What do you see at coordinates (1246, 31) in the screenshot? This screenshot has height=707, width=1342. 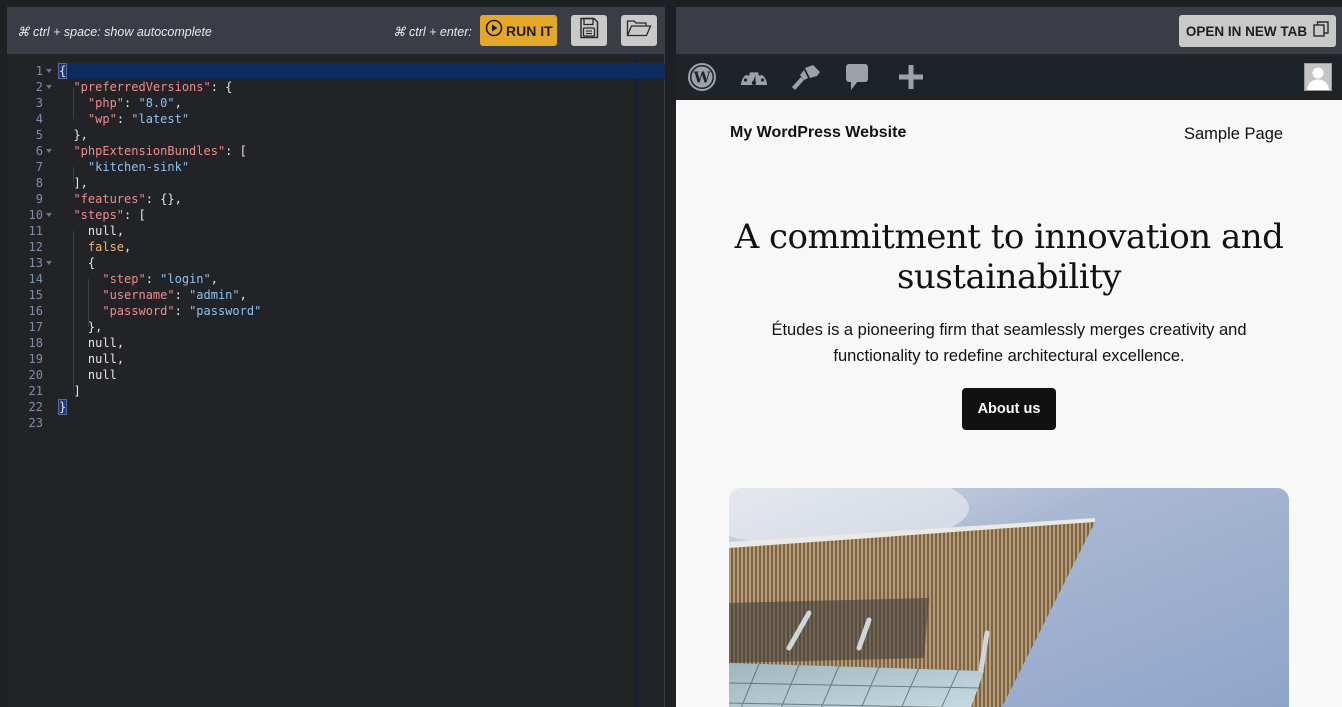 I see `open-in-new-tab-label: OPEN IN NEW TAB` at bounding box center [1246, 31].